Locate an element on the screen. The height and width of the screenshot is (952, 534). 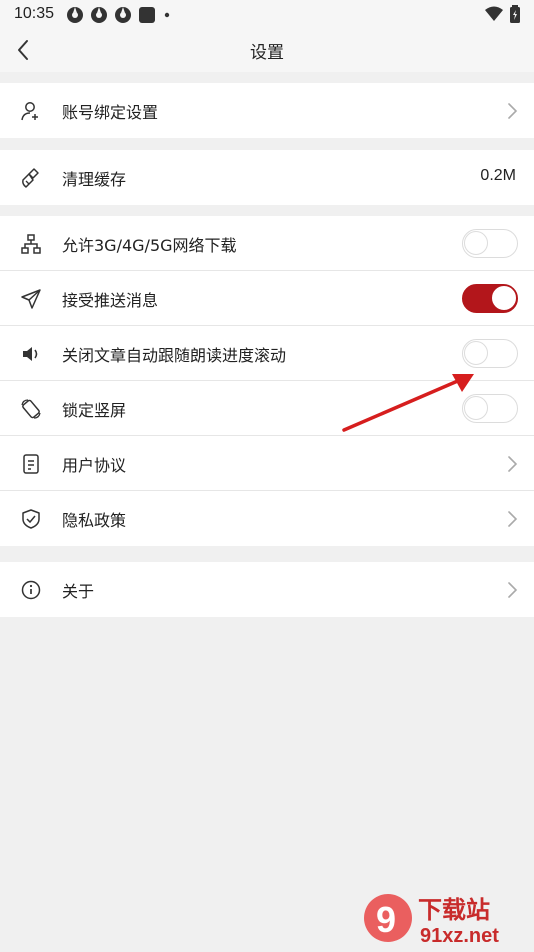
cache-size-value: 0.2M is located at coordinates (498, 175).